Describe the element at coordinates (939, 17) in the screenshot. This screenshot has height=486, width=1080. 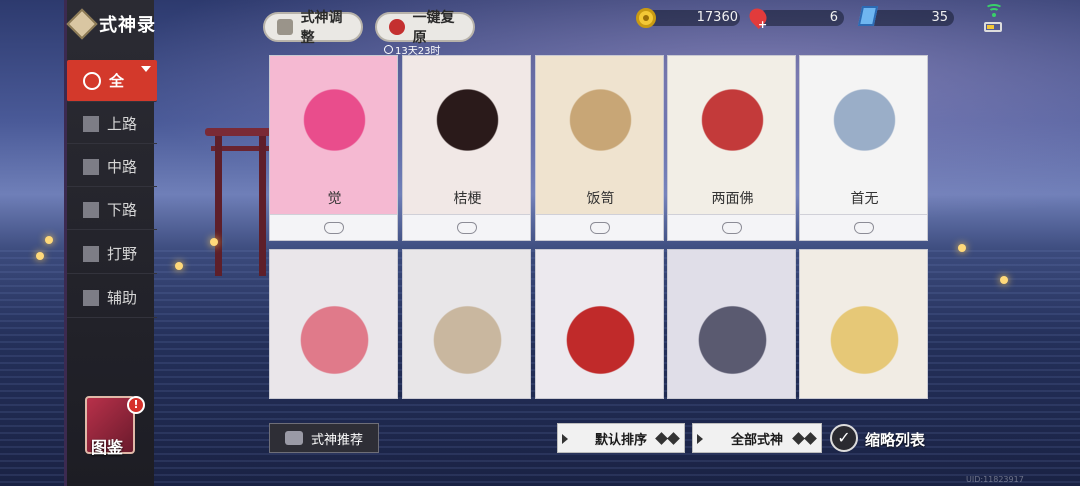
I see `ticket-amount: 35` at that location.